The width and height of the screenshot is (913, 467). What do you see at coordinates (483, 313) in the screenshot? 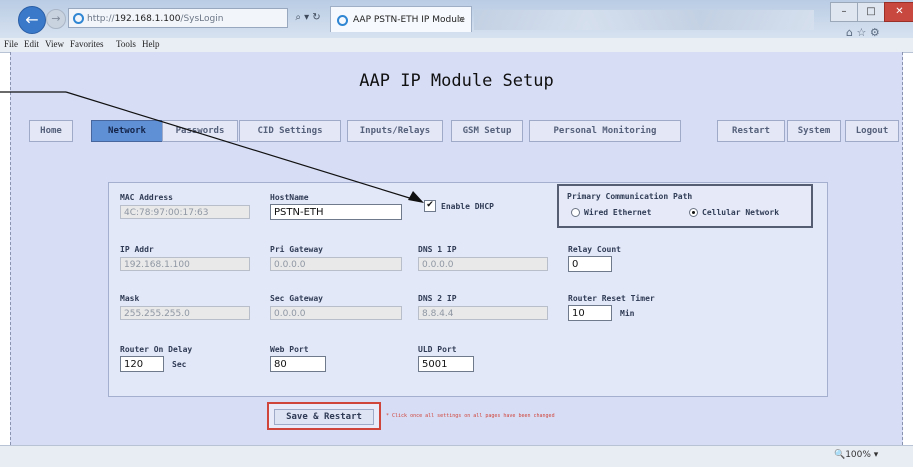
I see `dns2-field: 8.8.4.4` at bounding box center [483, 313].